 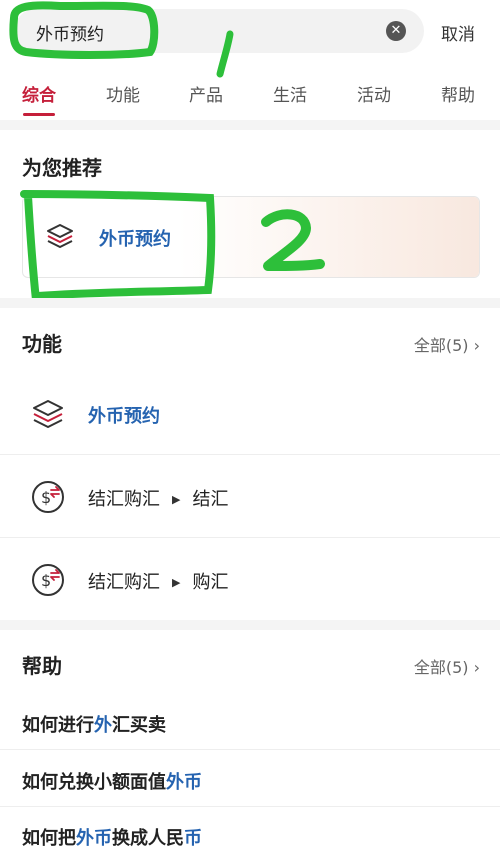 I want to click on tab-activities: 活动, so click(x=374, y=93).